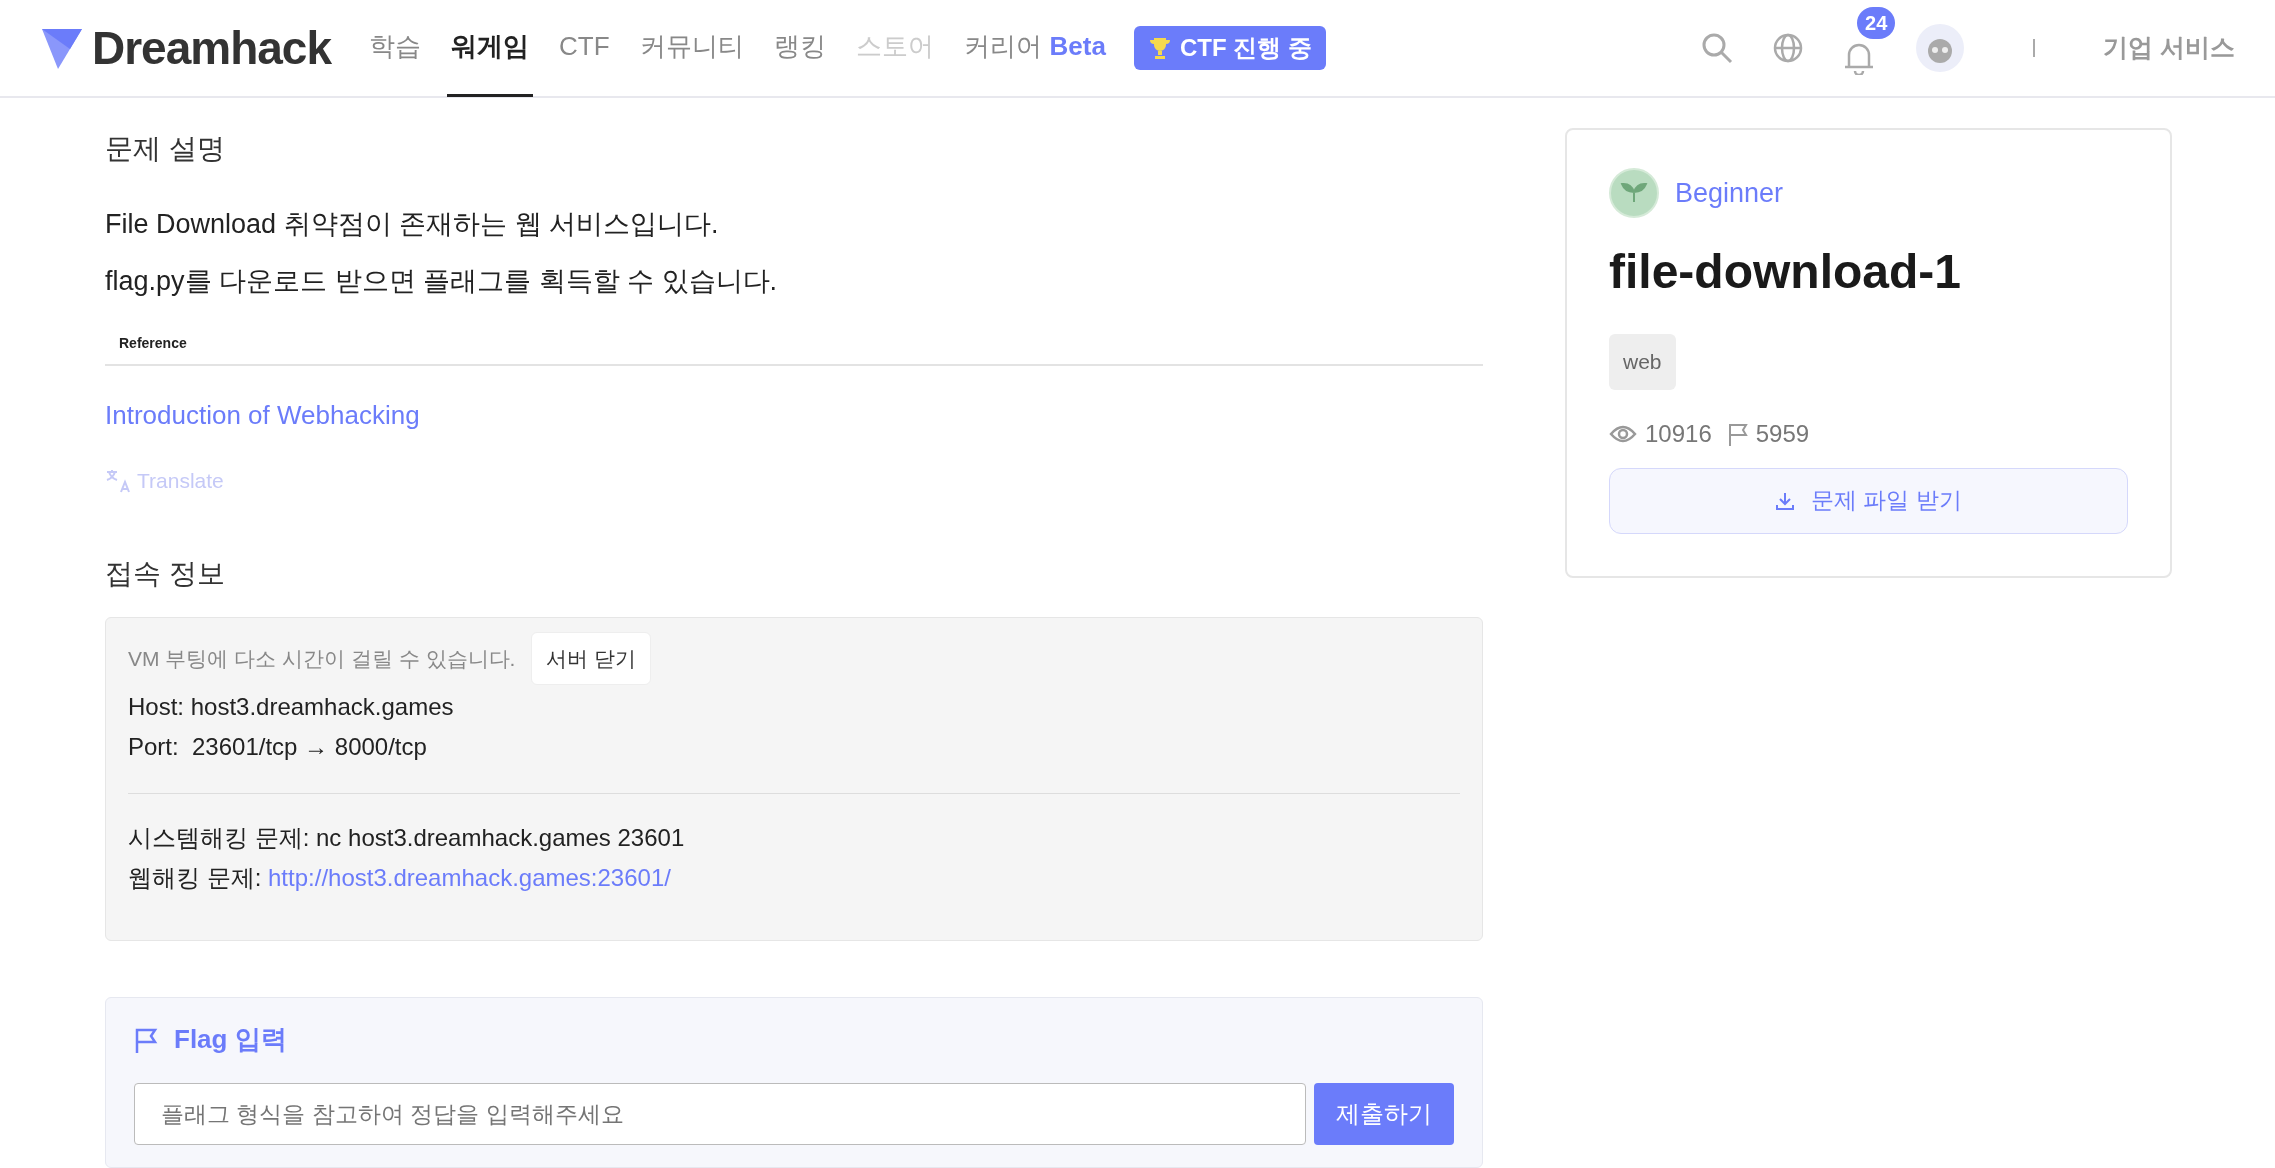  I want to click on submit-button: 제출하기, so click(1384, 1114).